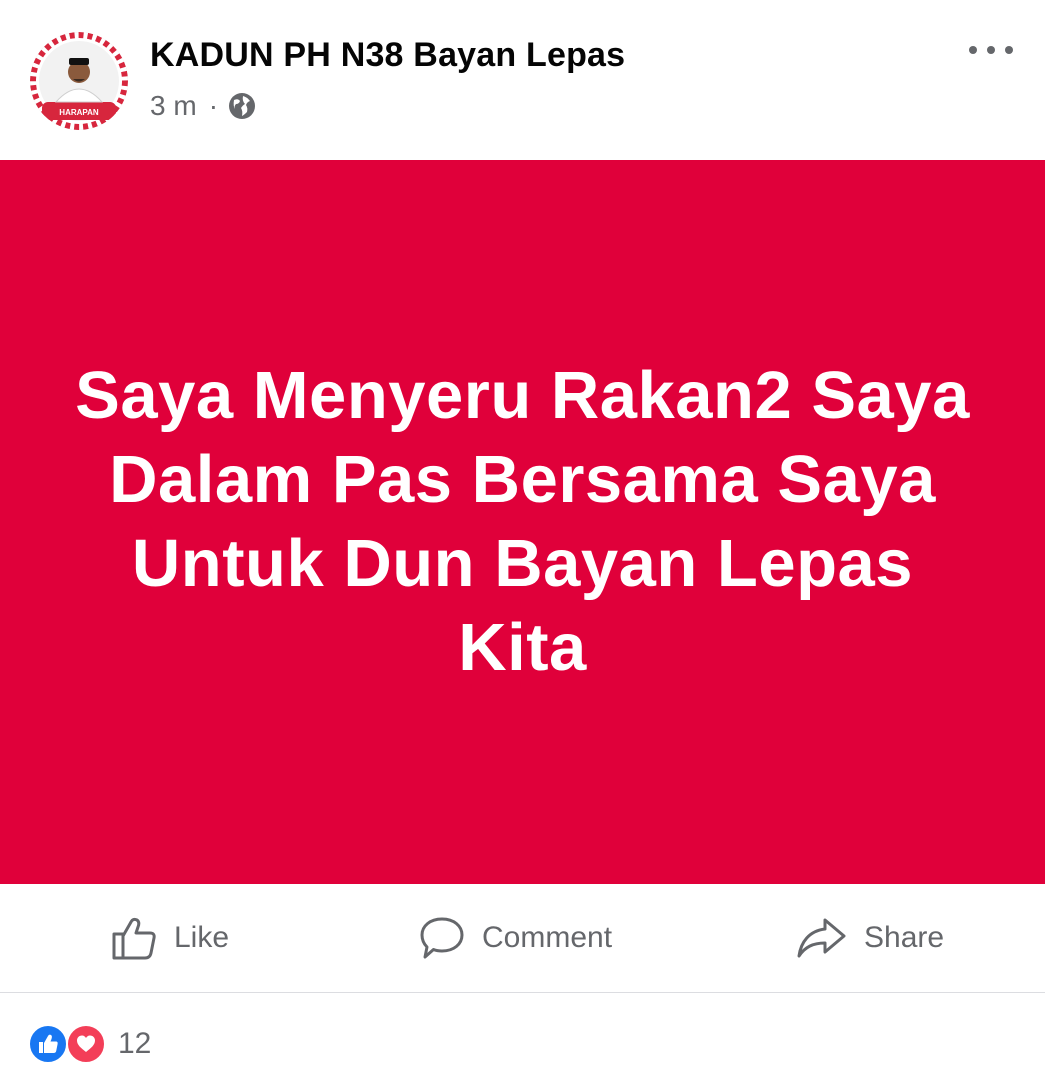 Image resolution: width=1045 pixels, height=1080 pixels. What do you see at coordinates (547, 937) in the screenshot?
I see `comment-label: Comment` at bounding box center [547, 937].